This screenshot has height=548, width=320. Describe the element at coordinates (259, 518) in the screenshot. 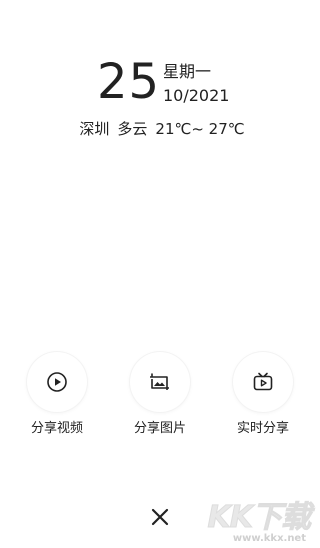

I see `watermark-logo: KK下载` at that location.